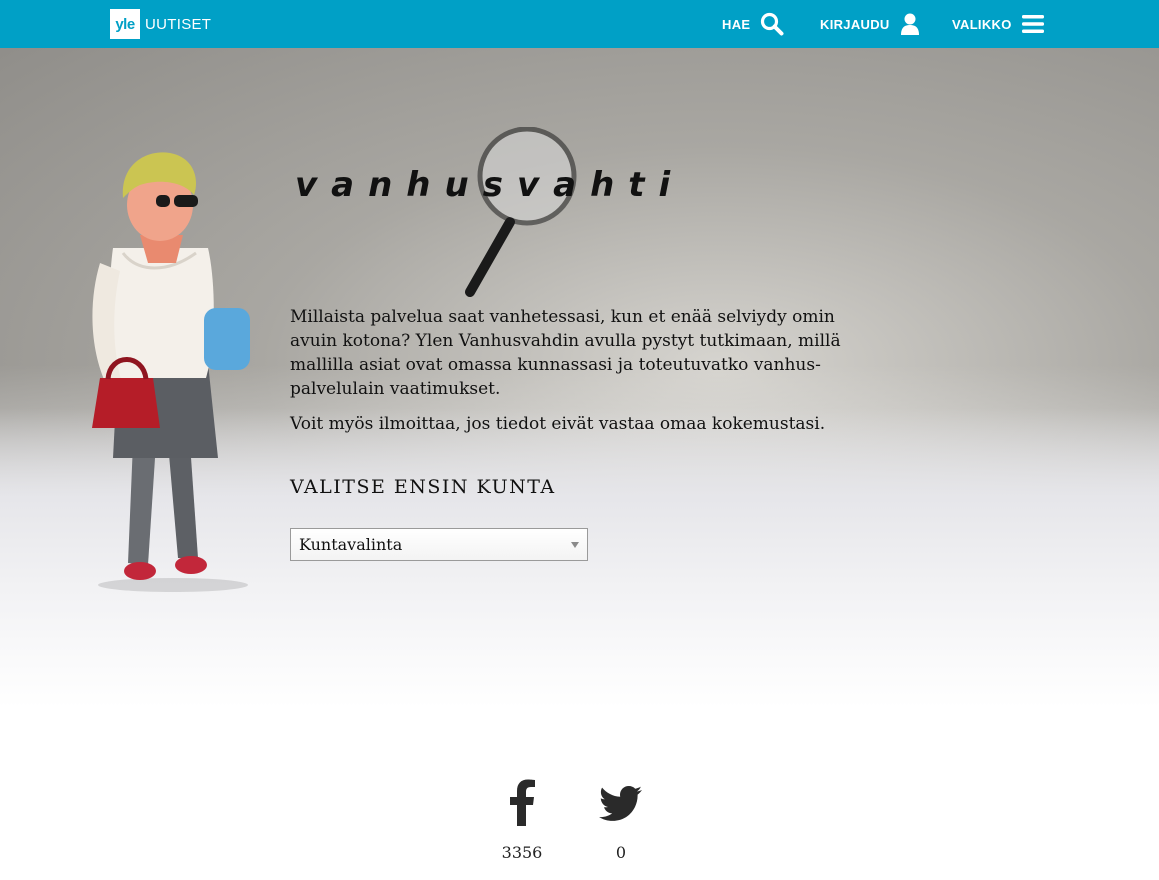 The height and width of the screenshot is (880, 1159). Describe the element at coordinates (423, 487) in the screenshot. I see `choose-municipality-heading: VALITSE ENSIN KUNTA` at that location.